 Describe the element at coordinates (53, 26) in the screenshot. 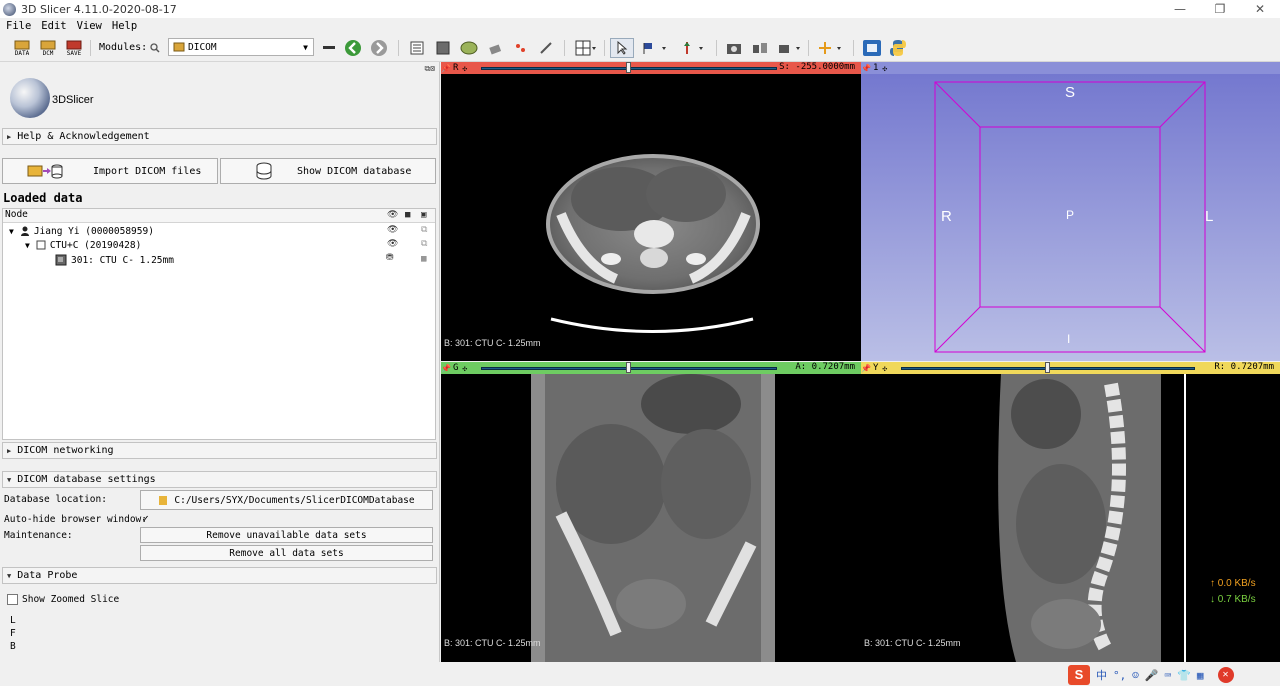

I see `menu-edit: Edit` at that location.